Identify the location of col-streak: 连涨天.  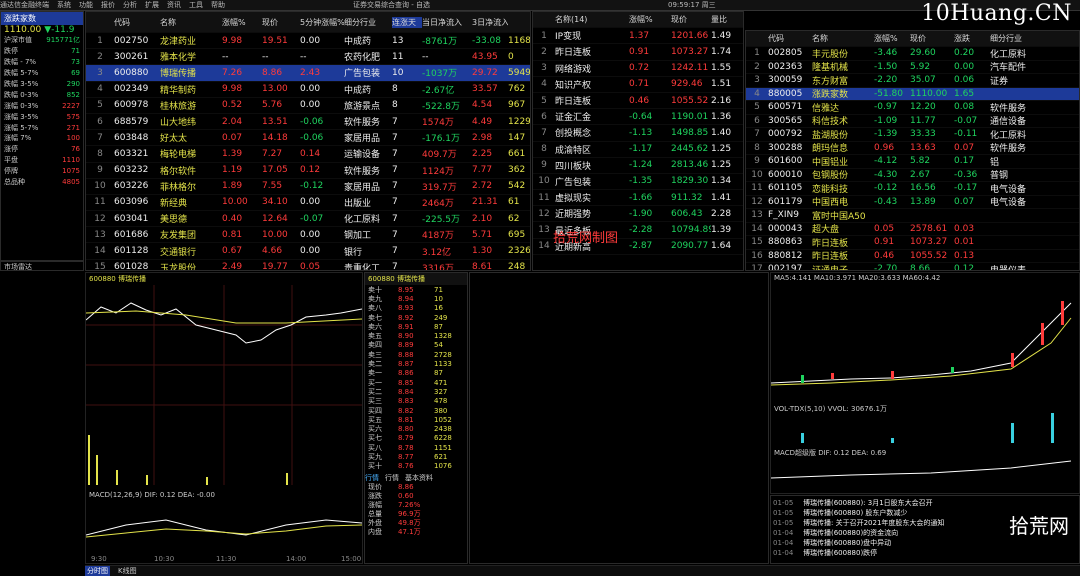
(407, 22).